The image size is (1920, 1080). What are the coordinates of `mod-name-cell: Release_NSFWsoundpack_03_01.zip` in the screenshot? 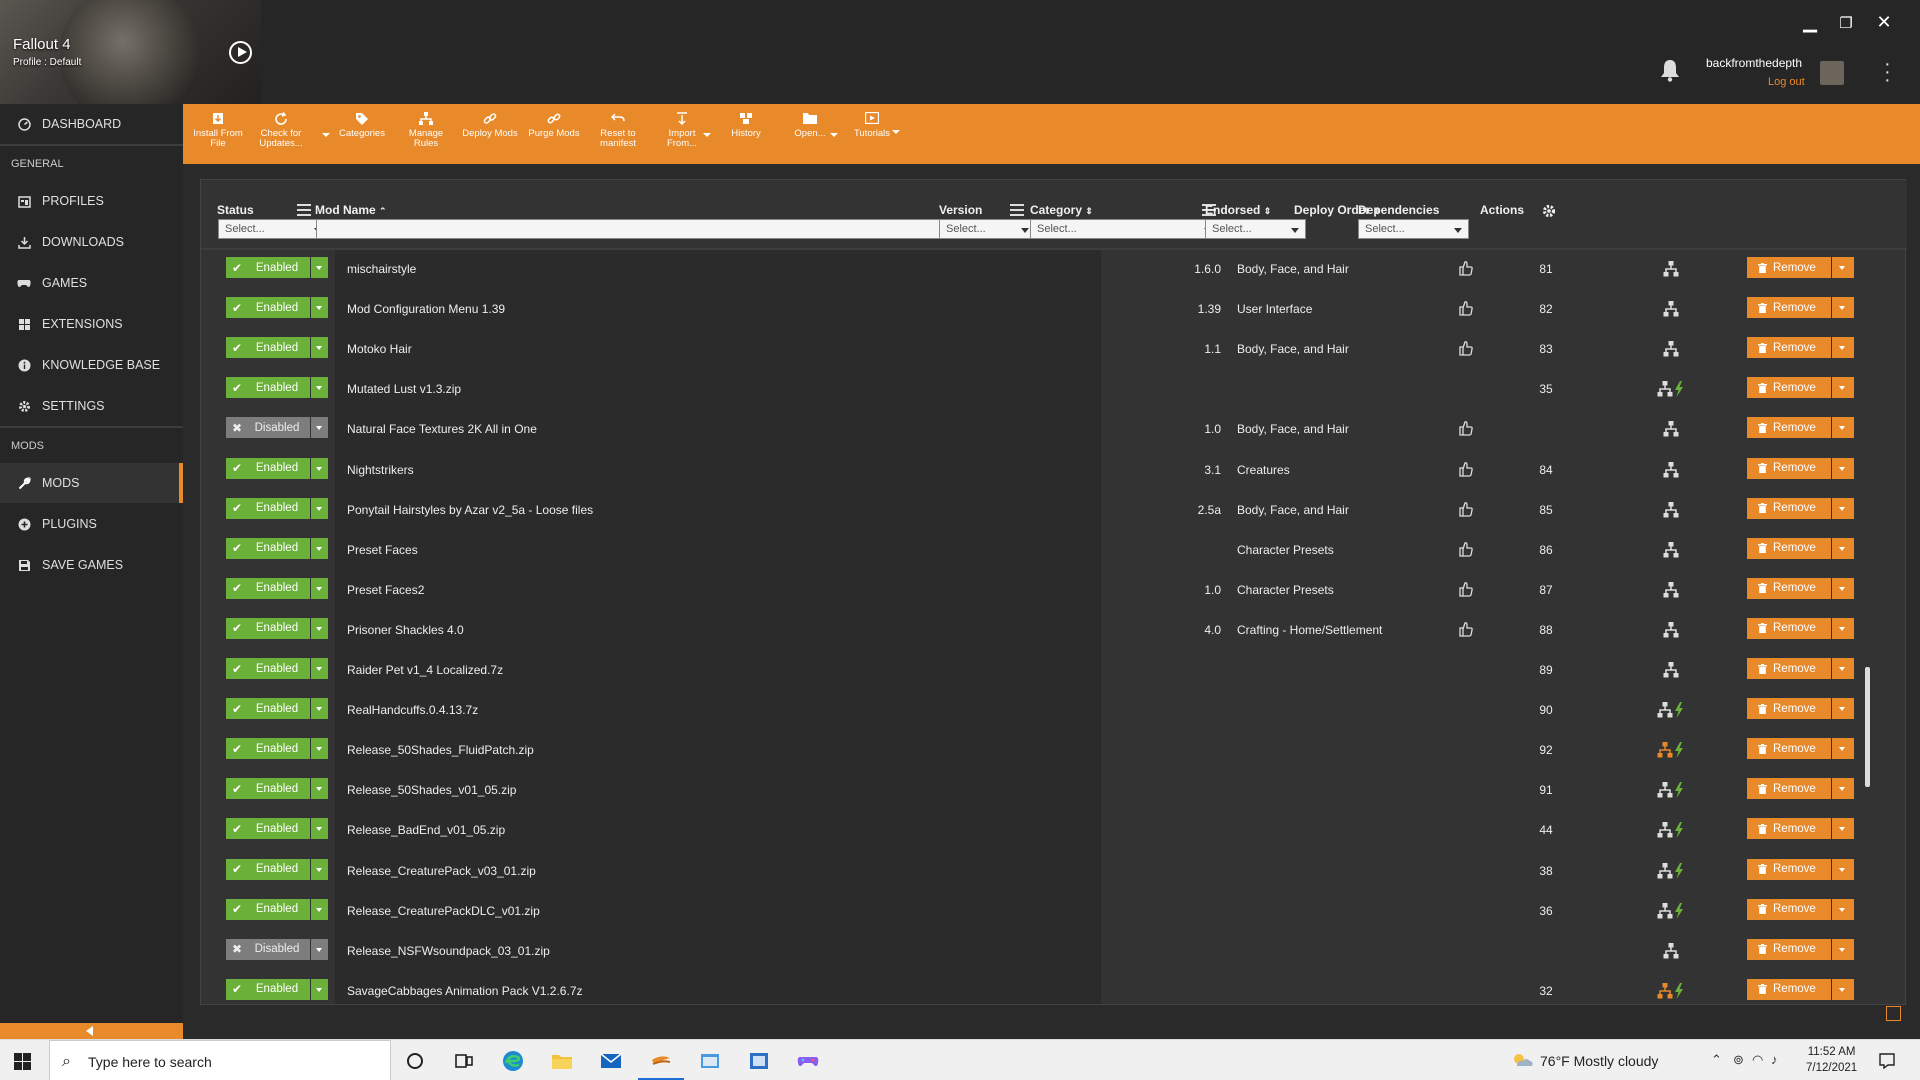 It's located at (448, 951).